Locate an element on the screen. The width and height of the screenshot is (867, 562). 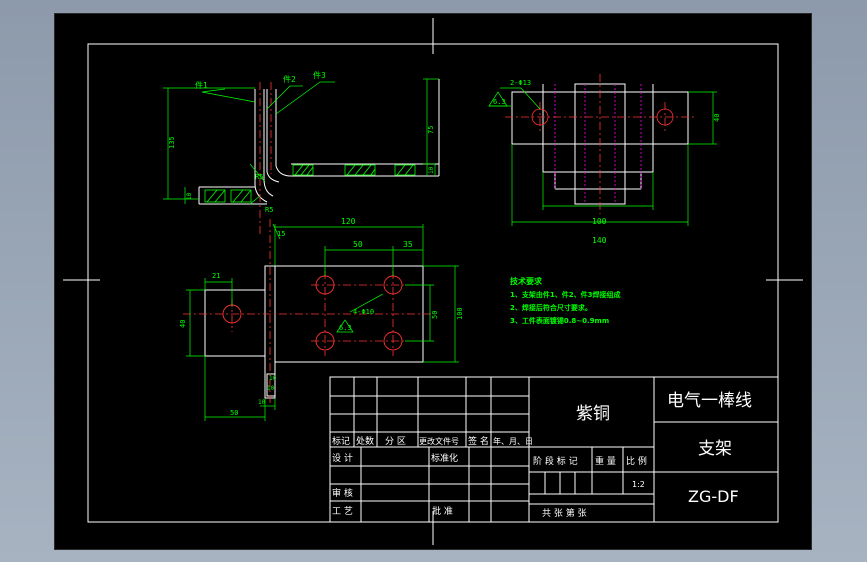
front-dim-holes: 4-Φ10 is located at coordinates (363, 312).